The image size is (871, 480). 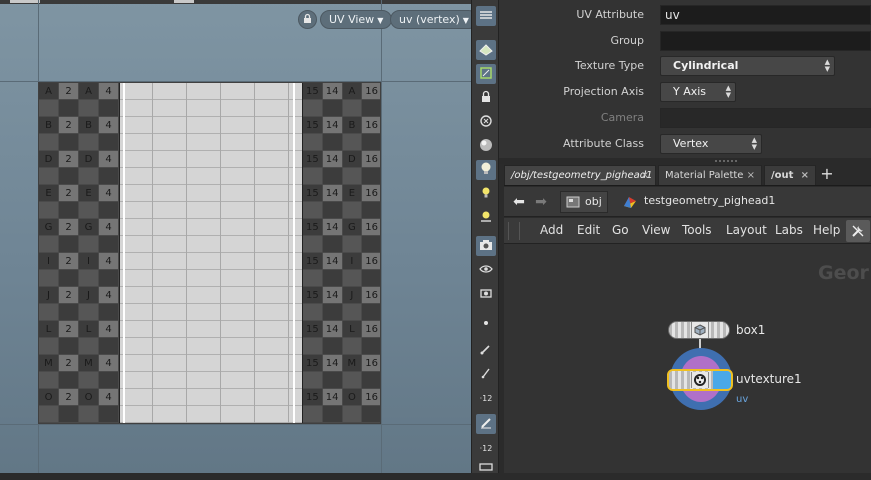 I want to click on menu-labs: Labs, so click(x=789, y=230).